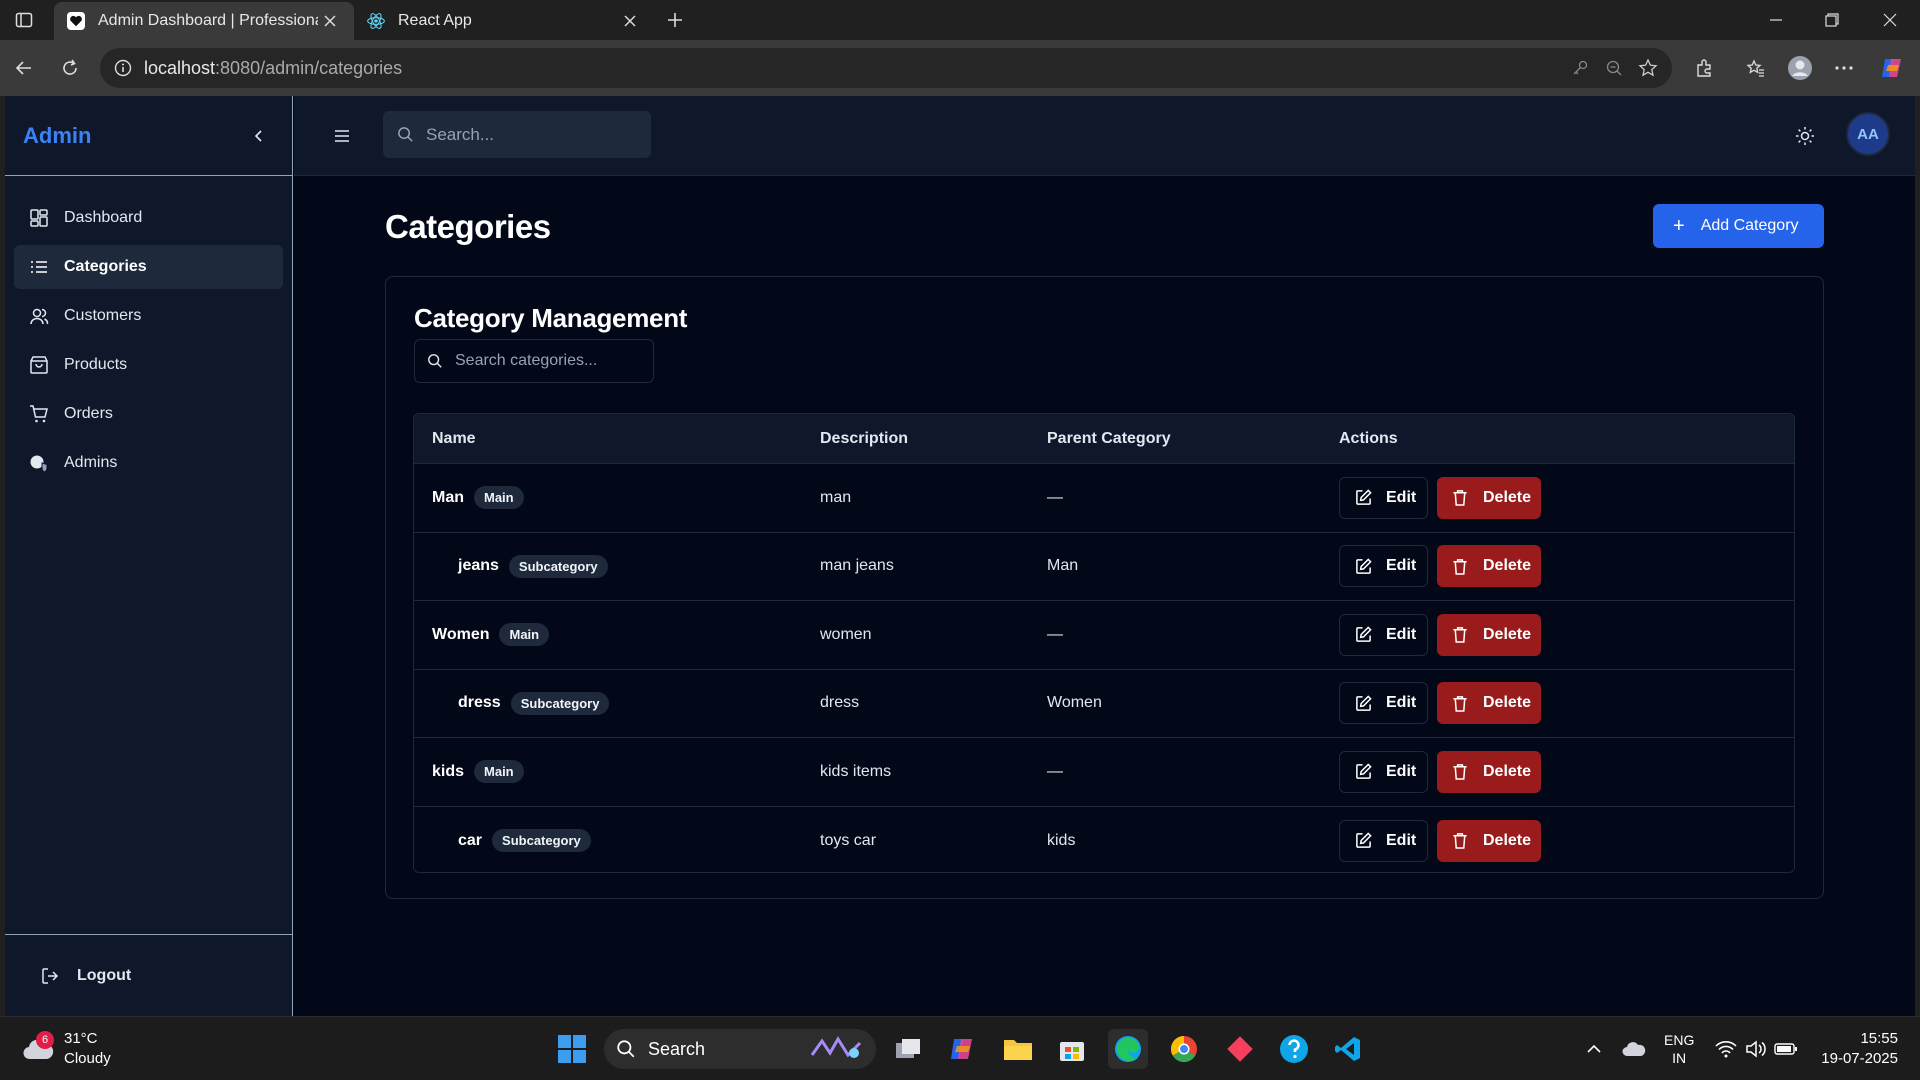  What do you see at coordinates (208, 20) in the screenshot?
I see `tab-title: Admin Dashboard | Professional M` at bounding box center [208, 20].